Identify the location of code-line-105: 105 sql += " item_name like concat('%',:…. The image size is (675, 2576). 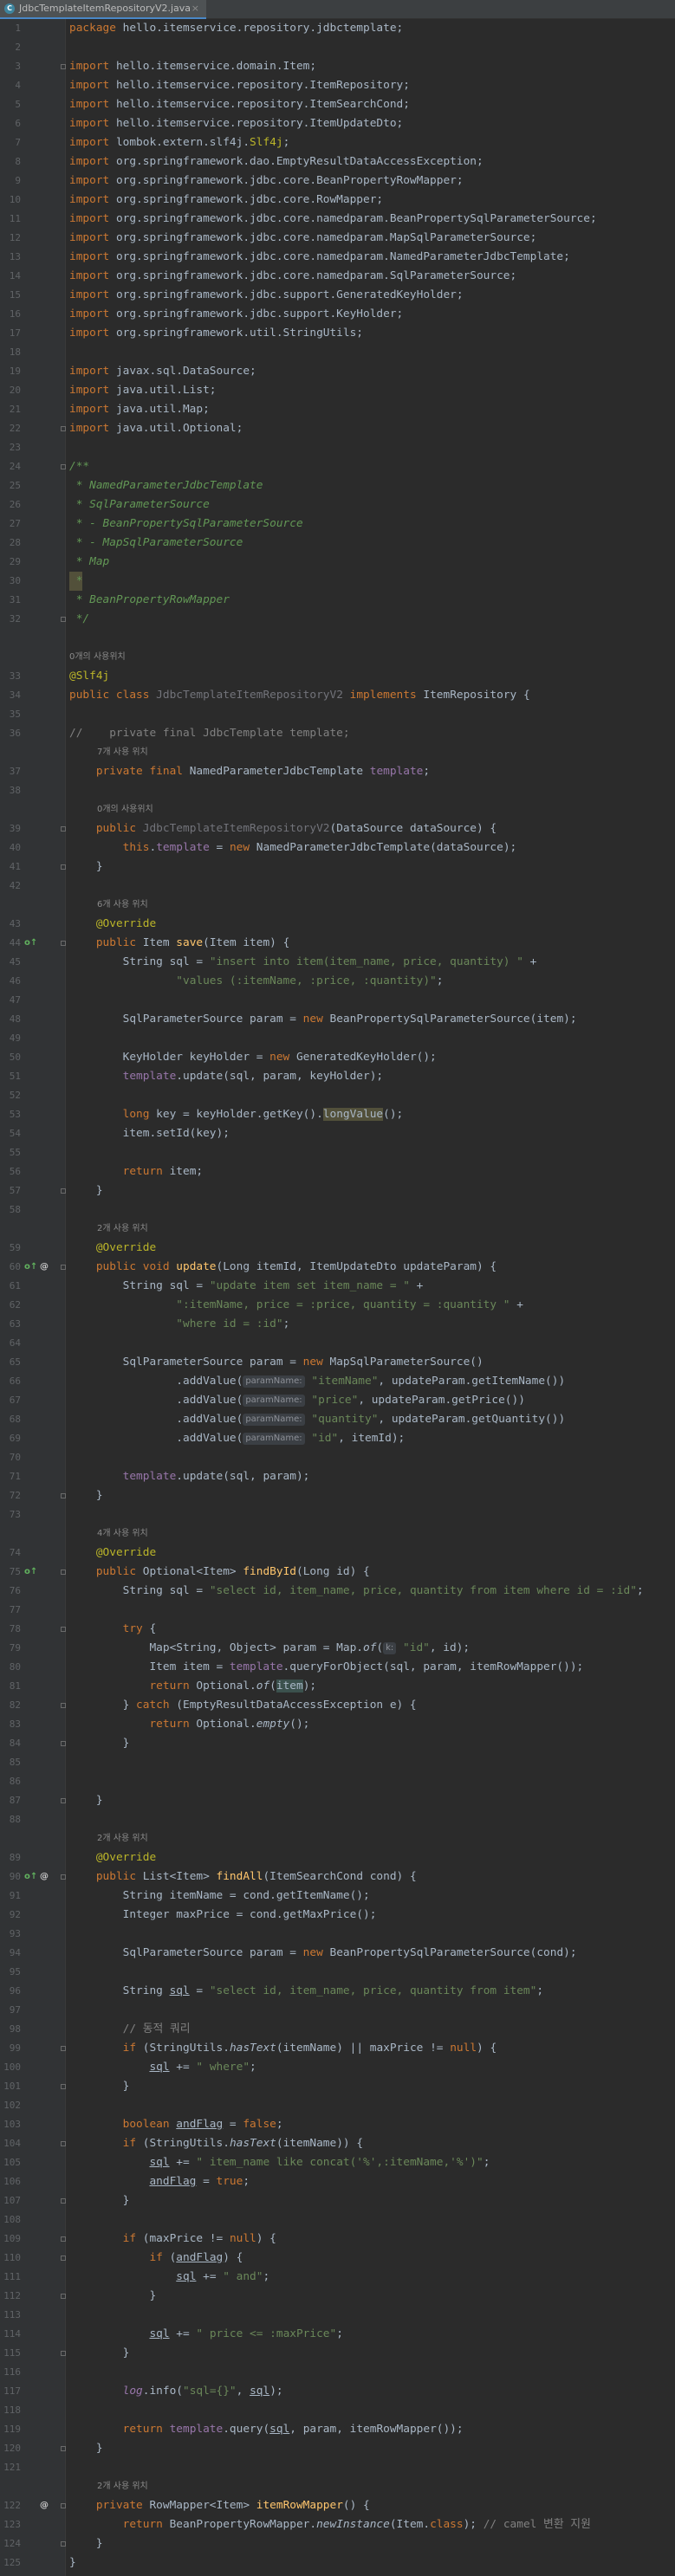
(246, 2162).